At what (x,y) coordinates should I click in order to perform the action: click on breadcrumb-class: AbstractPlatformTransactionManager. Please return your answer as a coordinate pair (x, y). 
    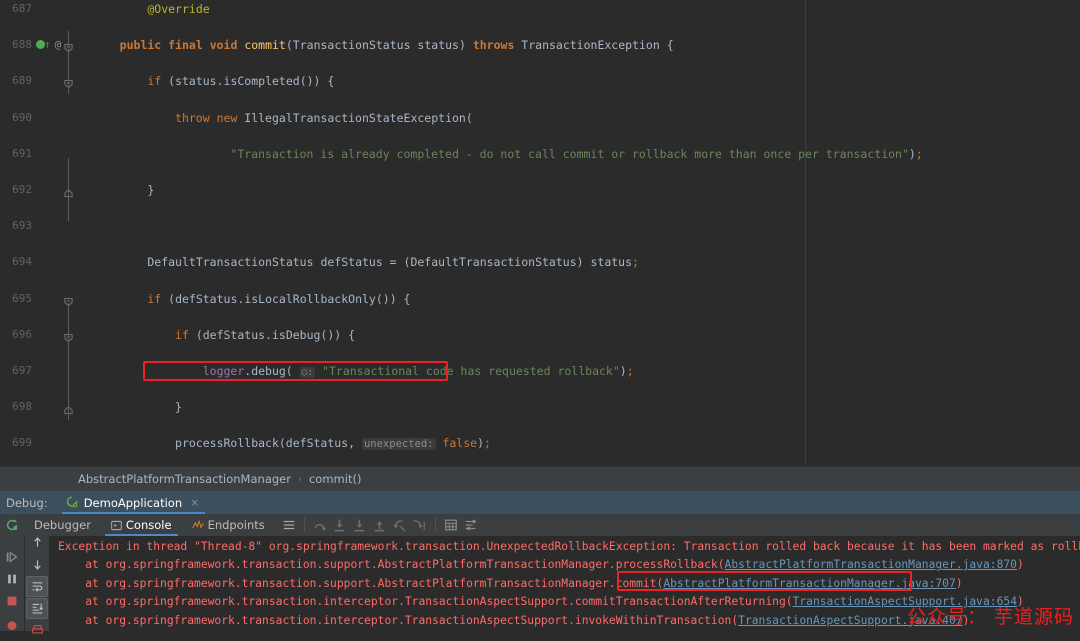
    Looking at the image, I should click on (184, 479).